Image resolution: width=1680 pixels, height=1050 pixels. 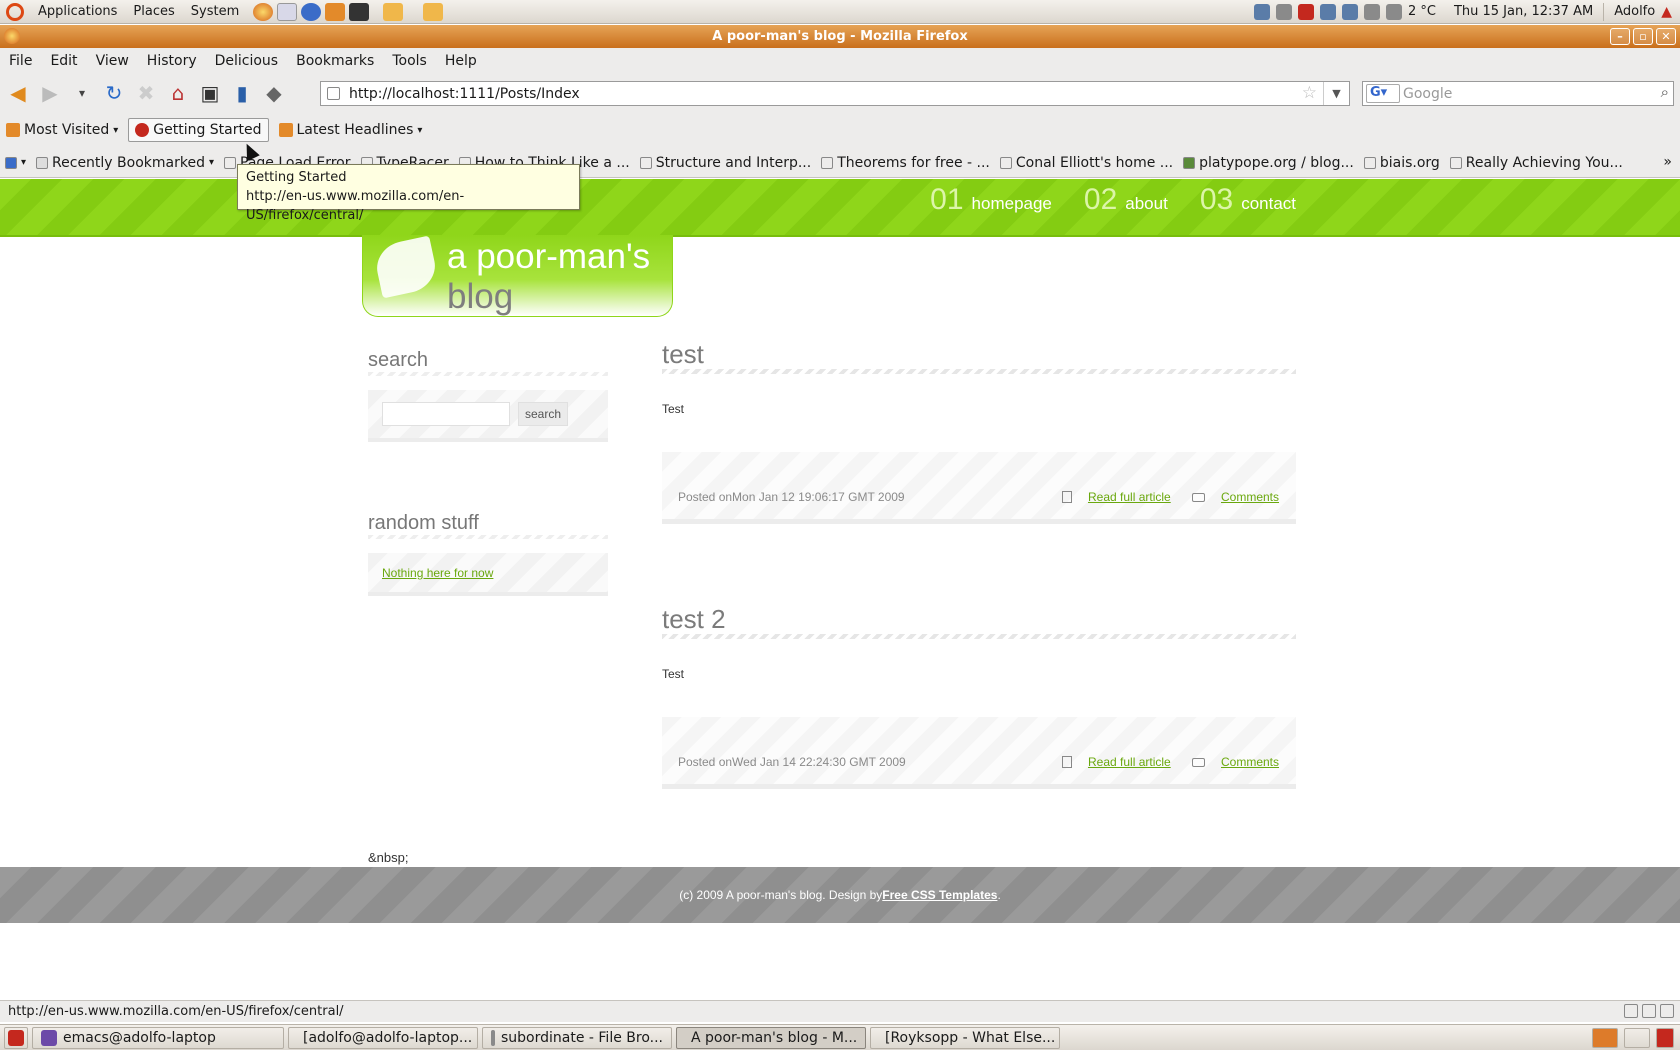 What do you see at coordinates (333, 93) in the screenshot?
I see `site-identity-icon` at bounding box center [333, 93].